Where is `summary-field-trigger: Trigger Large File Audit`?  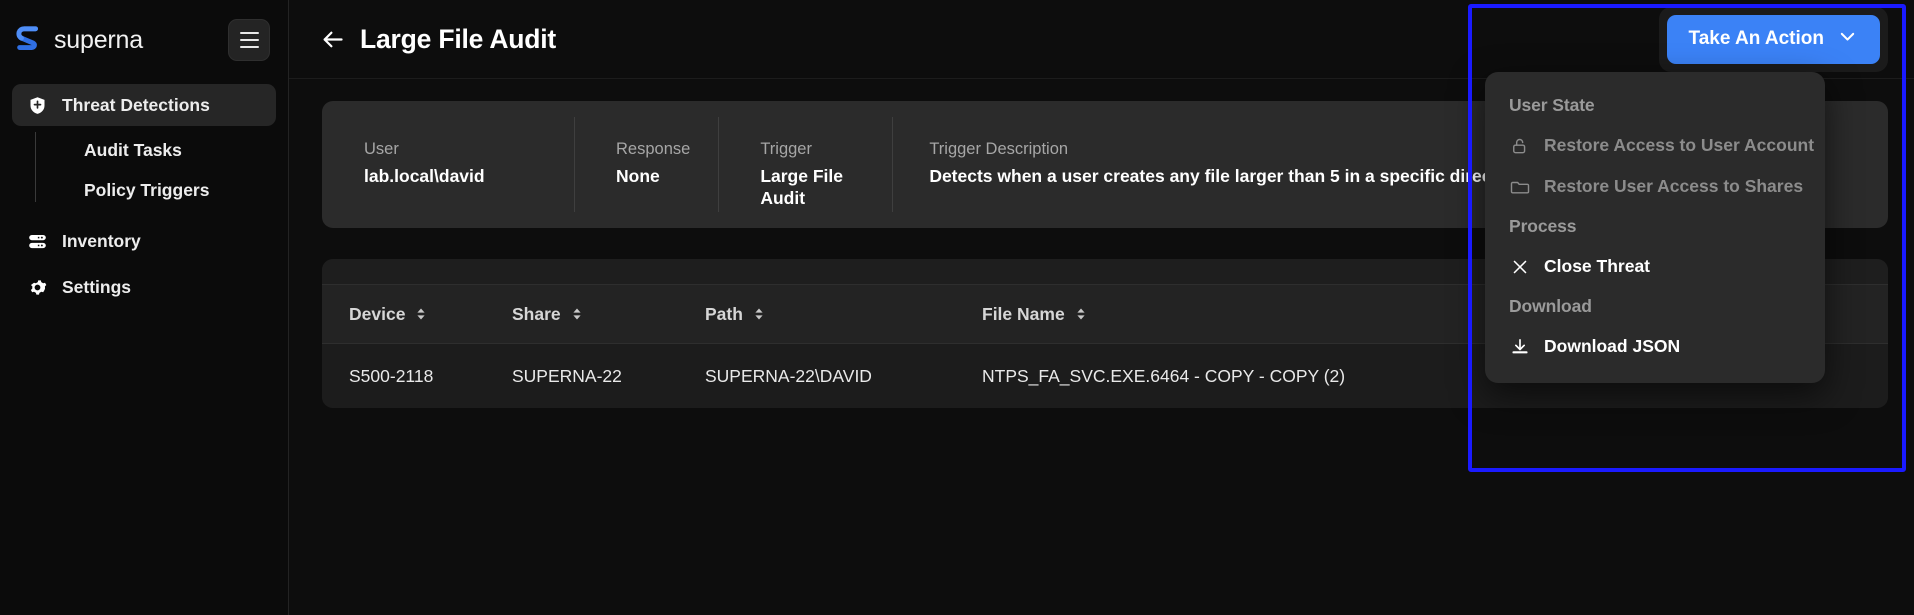 summary-field-trigger: Trigger Large File Audit is located at coordinates (805, 164).